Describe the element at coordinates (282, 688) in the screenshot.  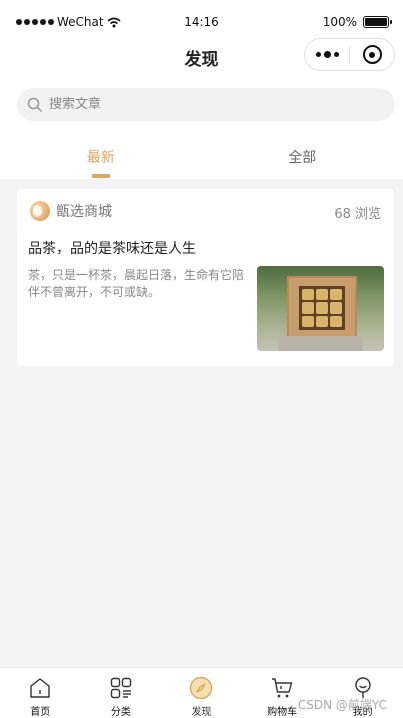
I see `cart-icon` at that location.